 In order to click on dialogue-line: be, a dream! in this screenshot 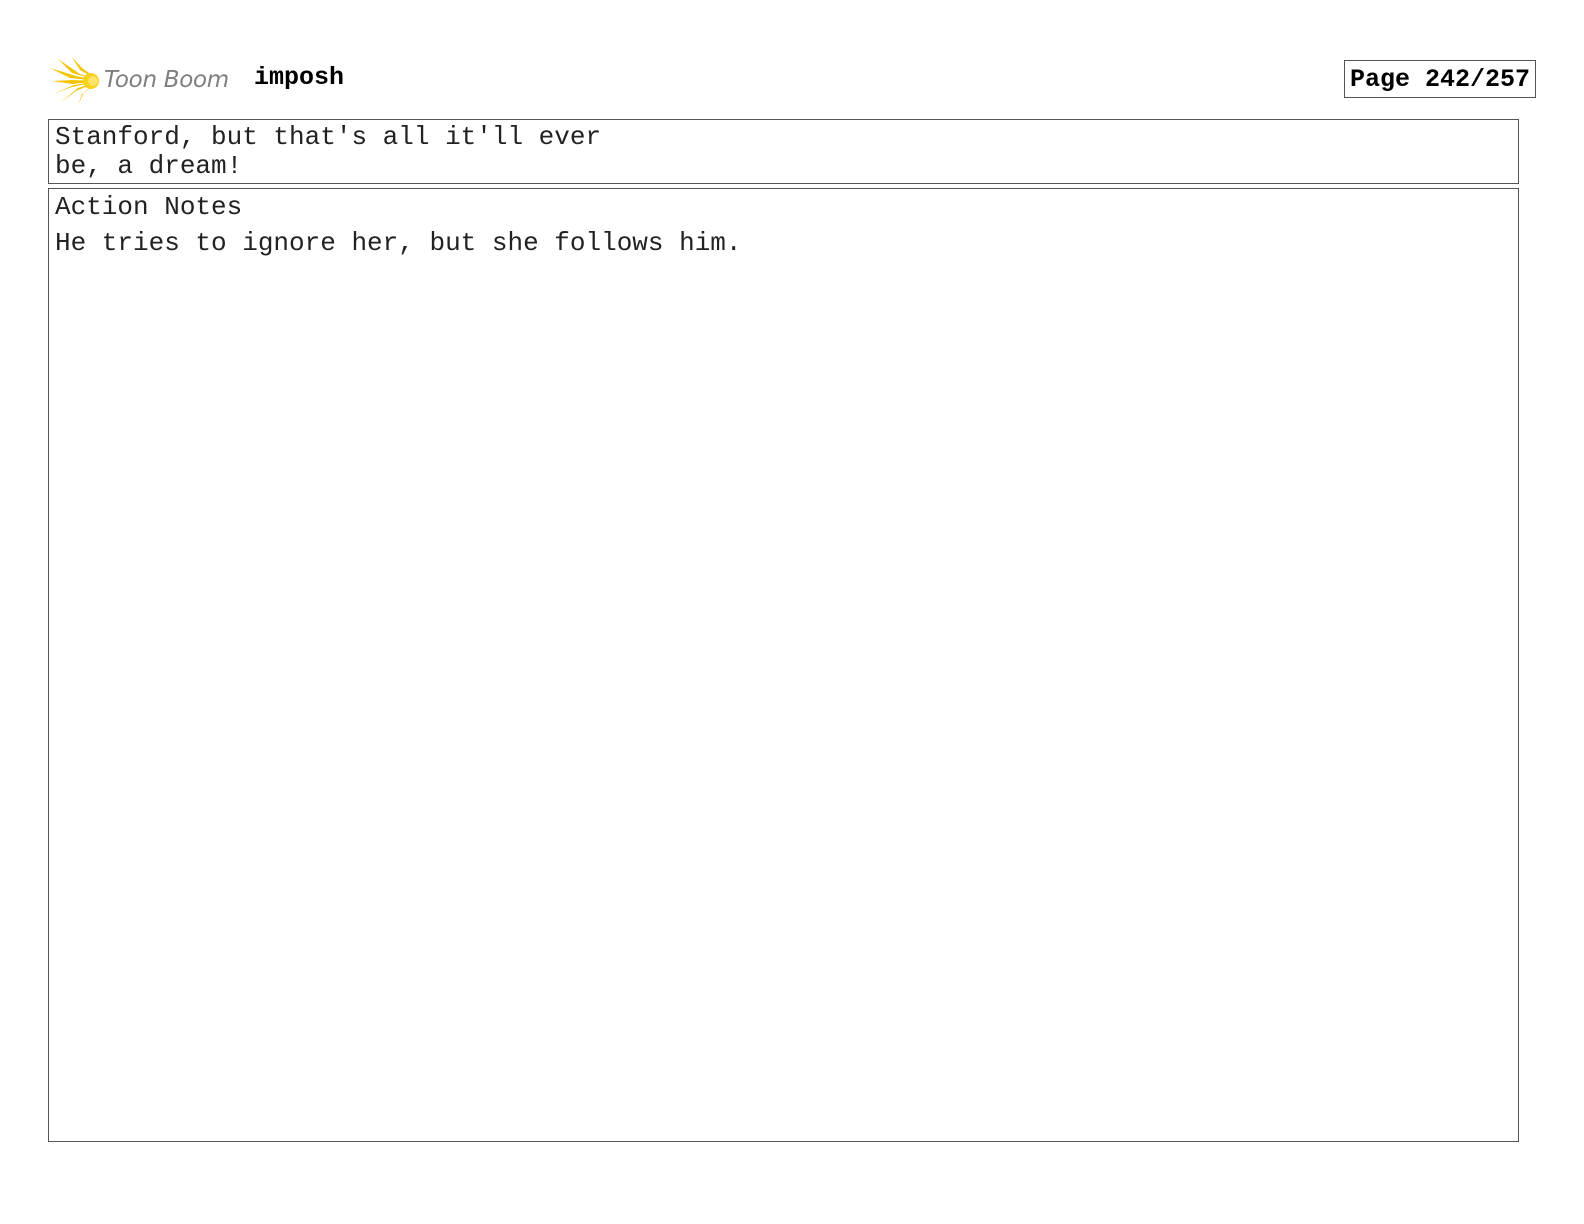, I will do `click(149, 166)`.